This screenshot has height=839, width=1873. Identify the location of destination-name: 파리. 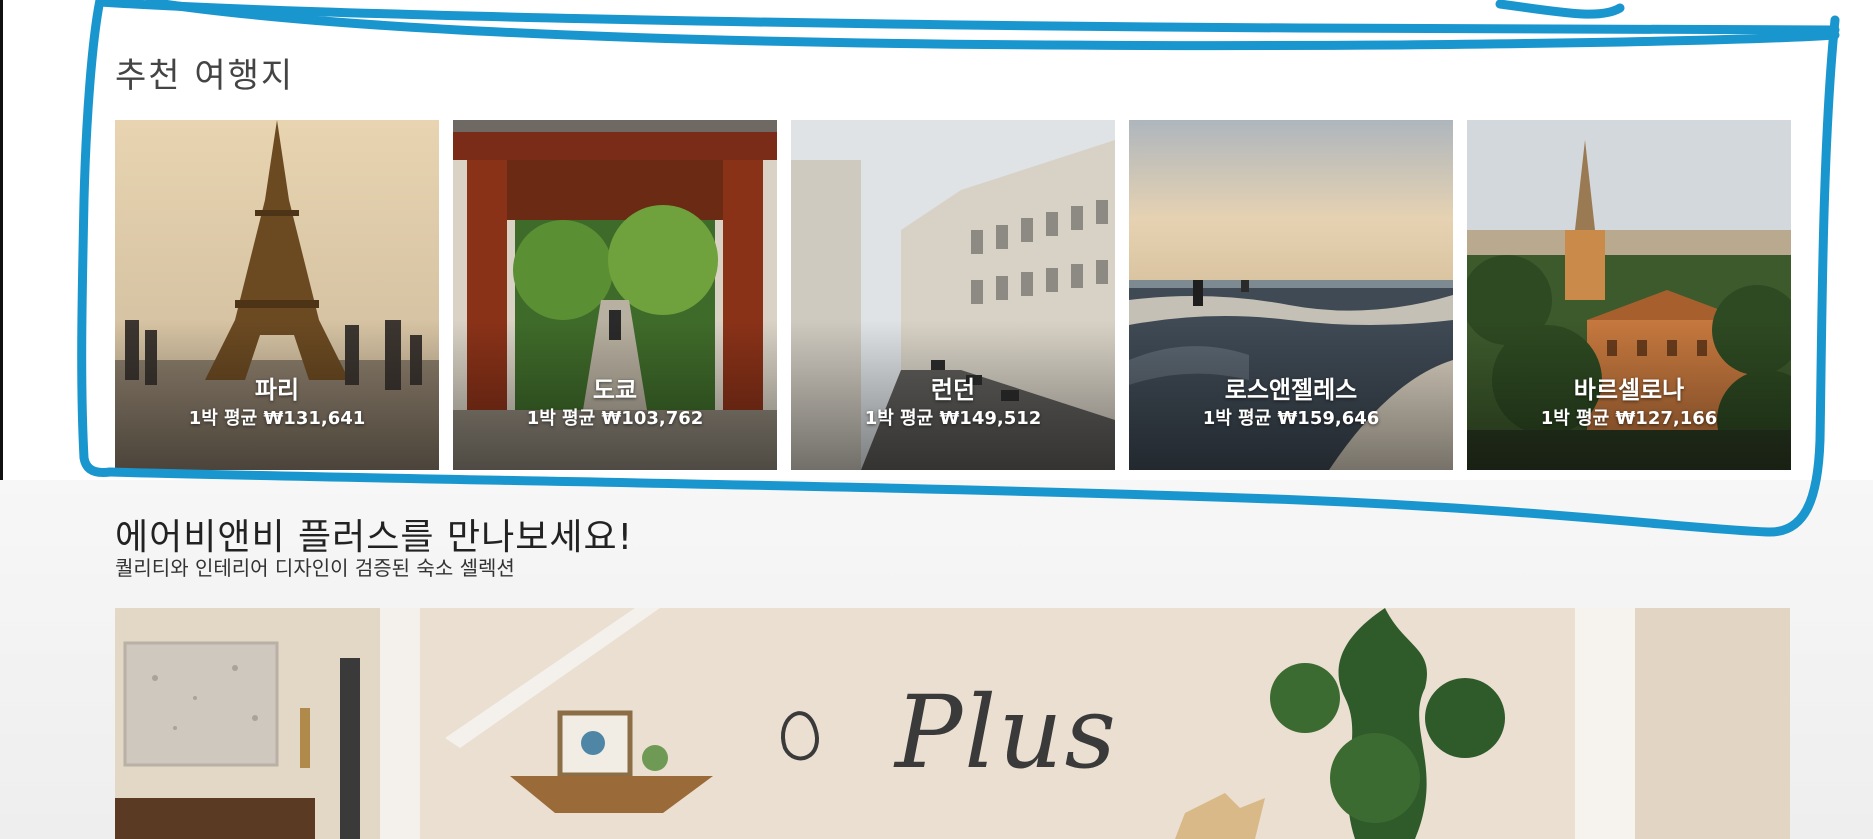
(277, 390).